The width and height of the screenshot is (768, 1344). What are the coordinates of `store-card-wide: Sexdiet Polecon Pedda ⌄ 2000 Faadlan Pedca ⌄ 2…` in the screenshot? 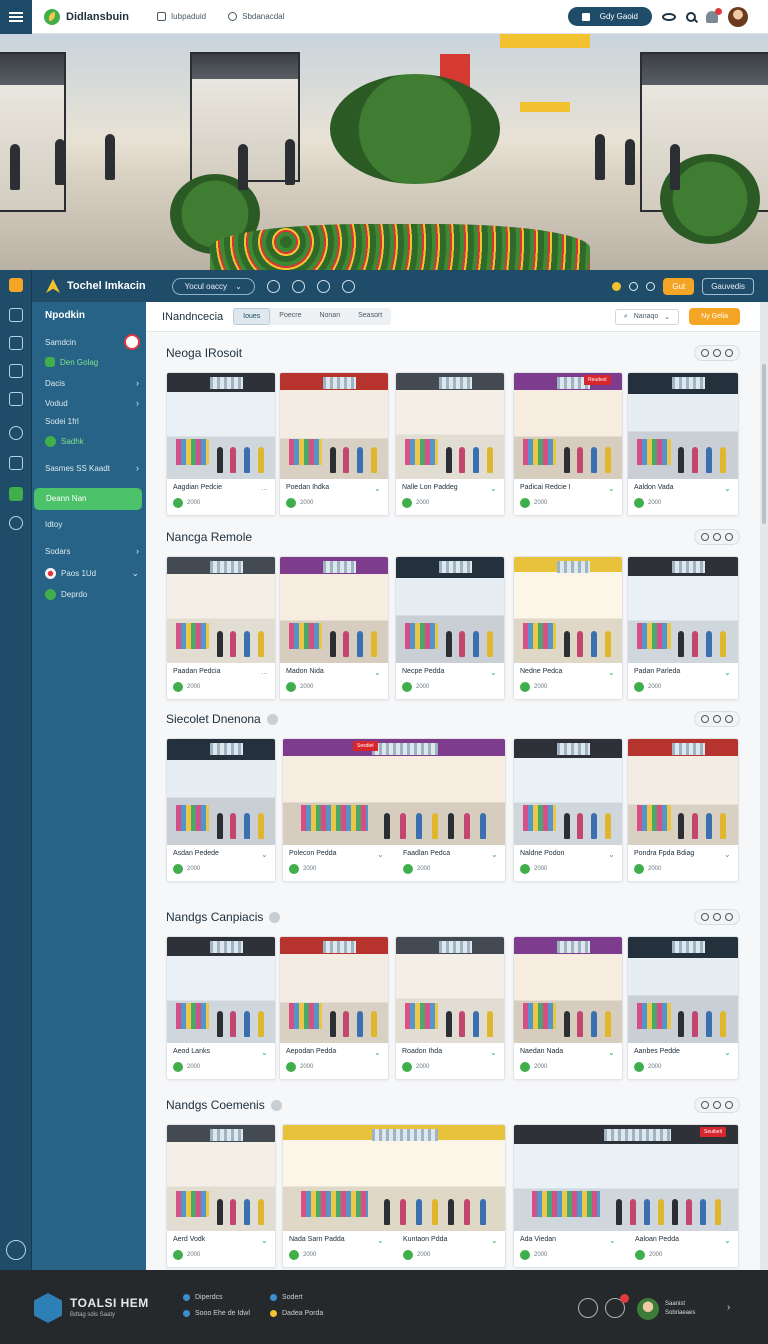 It's located at (394, 810).